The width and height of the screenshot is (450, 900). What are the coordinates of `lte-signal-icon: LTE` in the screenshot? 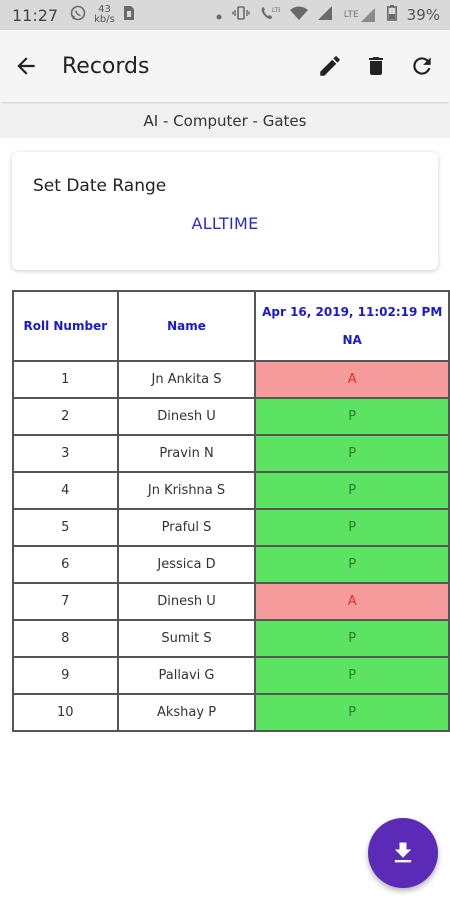 It's located at (360, 15).